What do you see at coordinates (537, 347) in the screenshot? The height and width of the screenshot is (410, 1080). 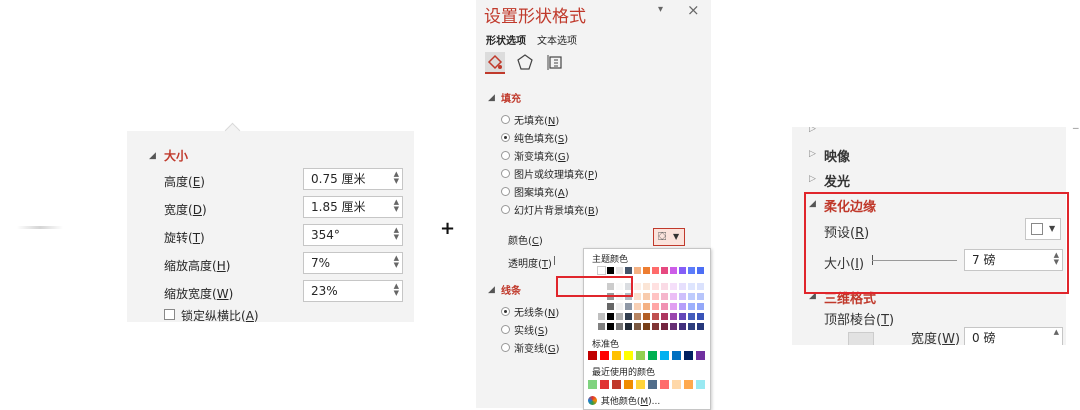 I see `gradient-line-label: 渐变线(G)` at bounding box center [537, 347].